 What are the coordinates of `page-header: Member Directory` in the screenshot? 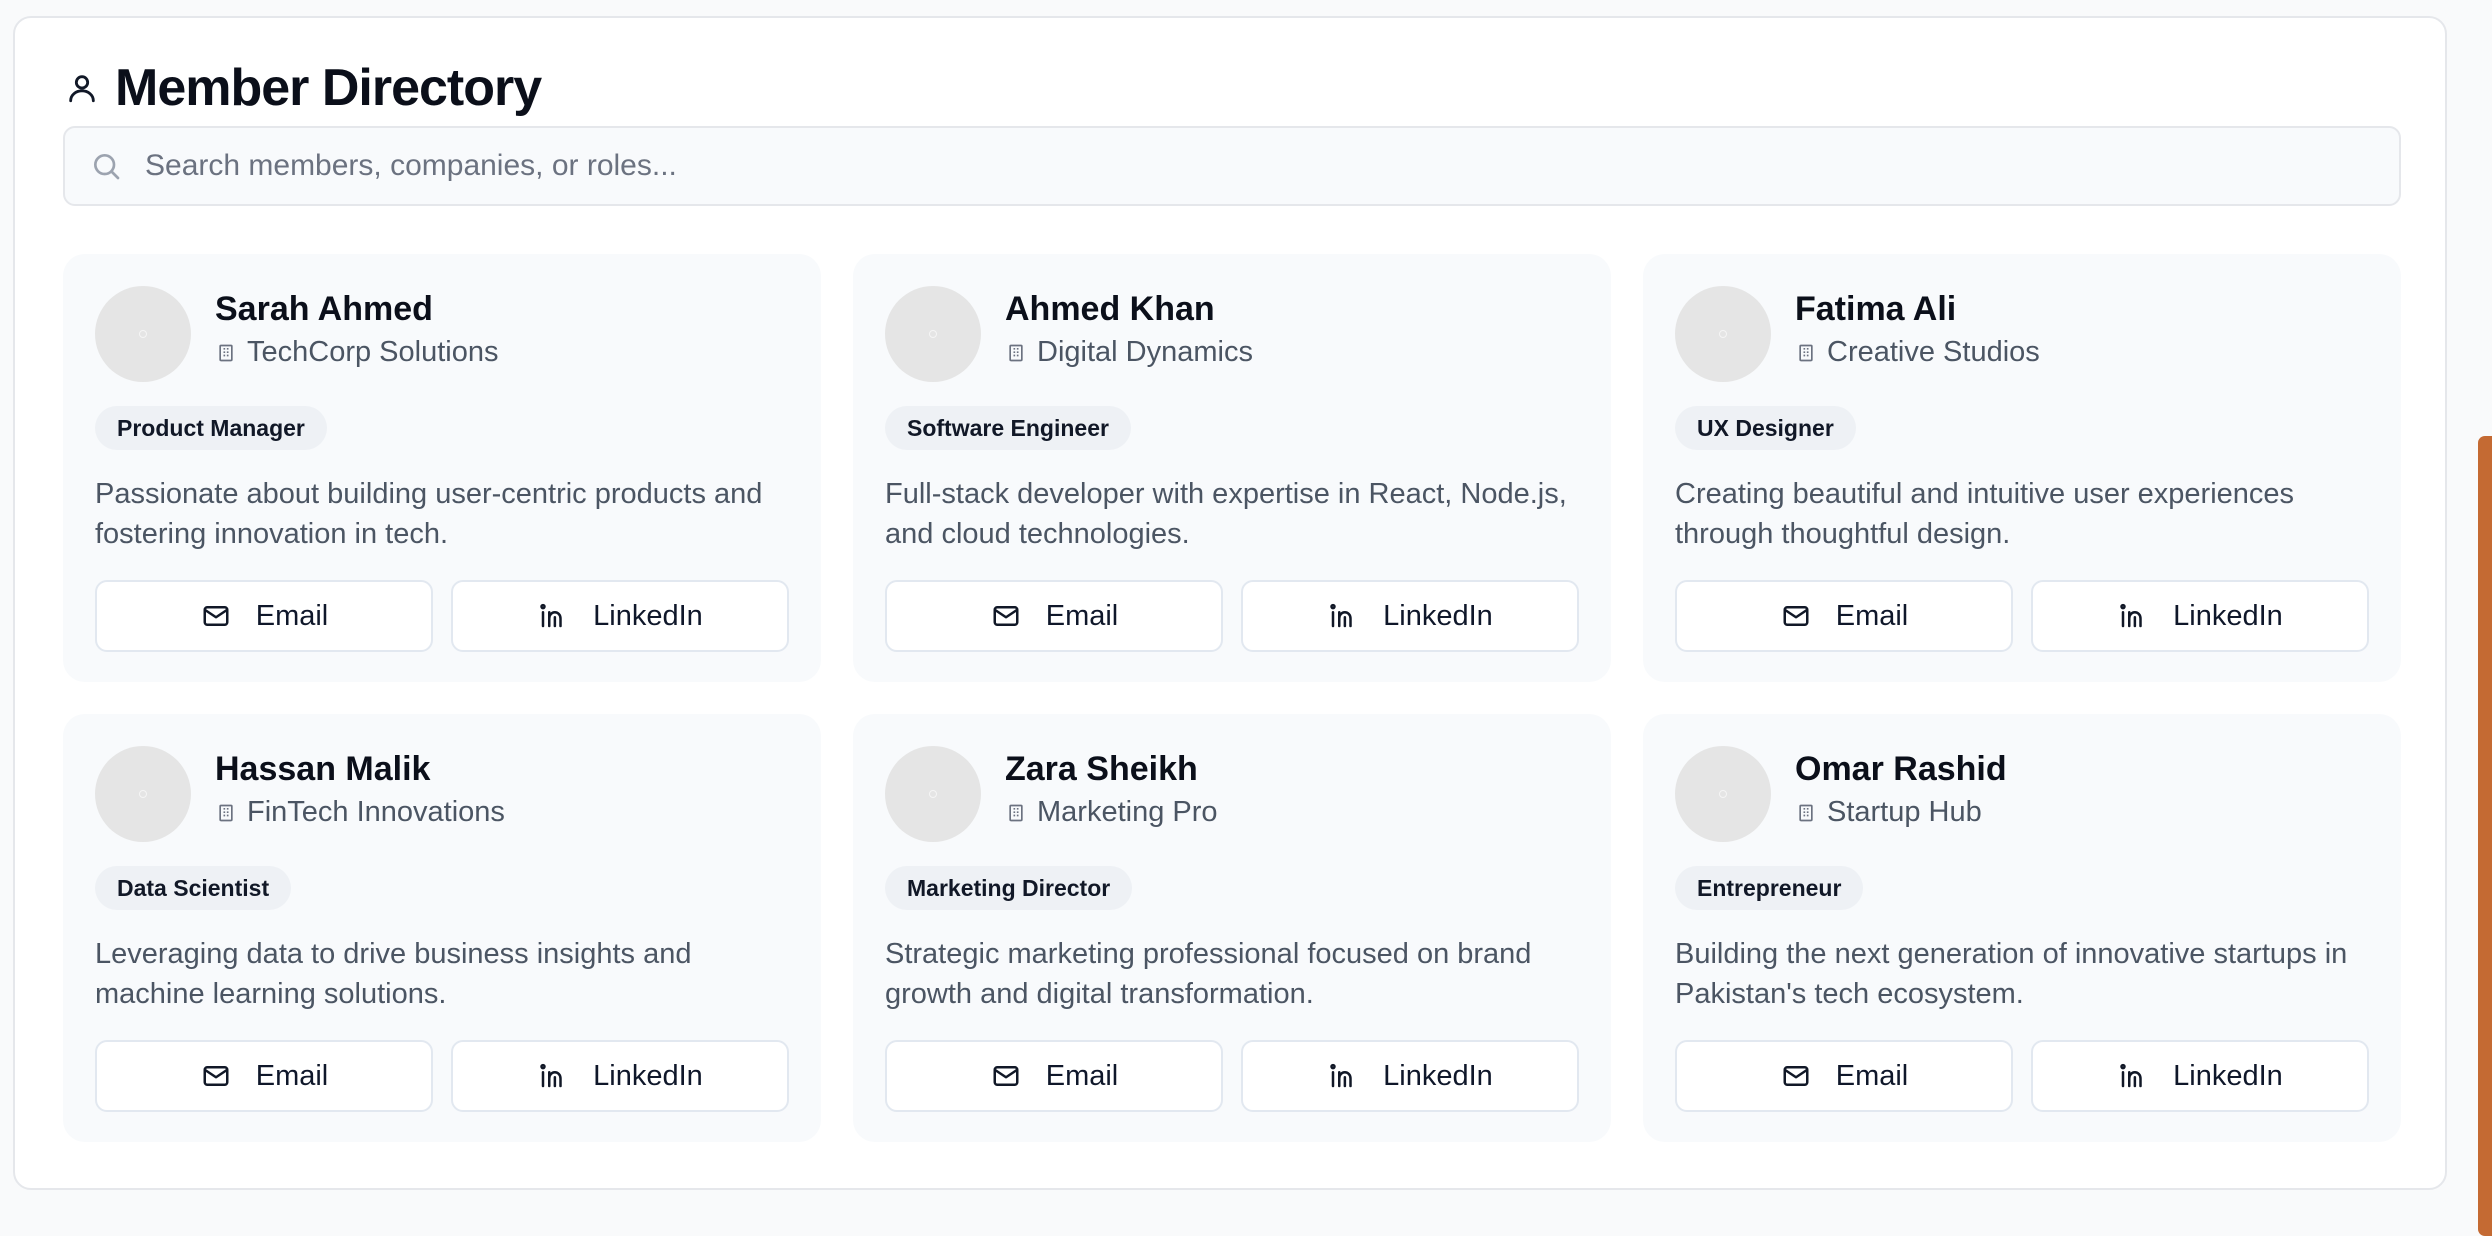 It's located at (302, 88).